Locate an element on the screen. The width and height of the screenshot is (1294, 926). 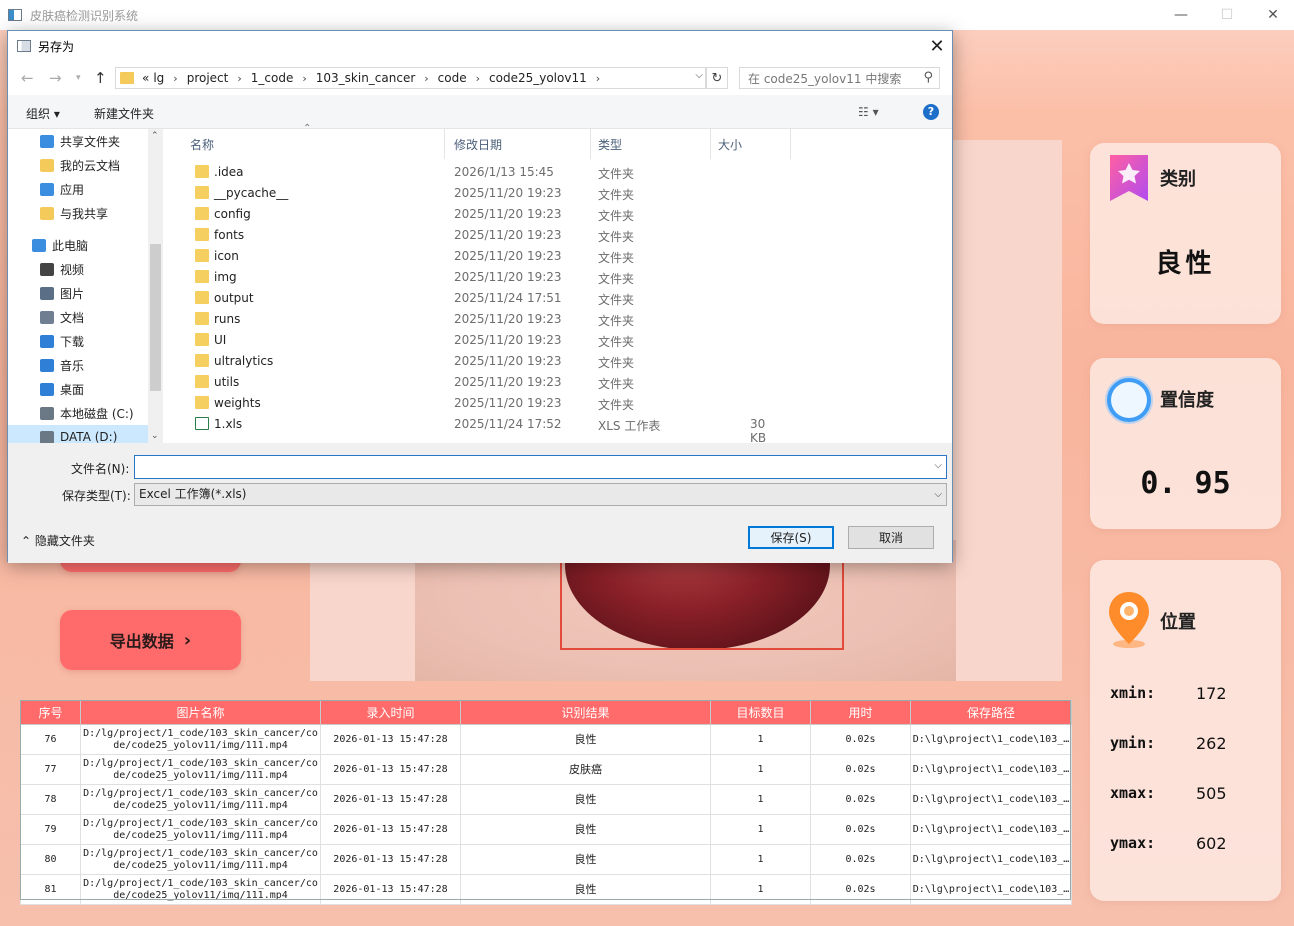
nav-item: DATA (D:) is located at coordinates (78, 434).